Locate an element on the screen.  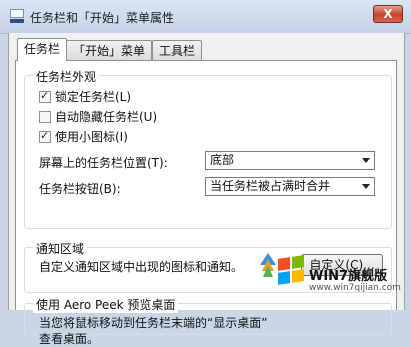
window-title: 任务栏和「开始」菜单属性 is located at coordinates (102, 18).